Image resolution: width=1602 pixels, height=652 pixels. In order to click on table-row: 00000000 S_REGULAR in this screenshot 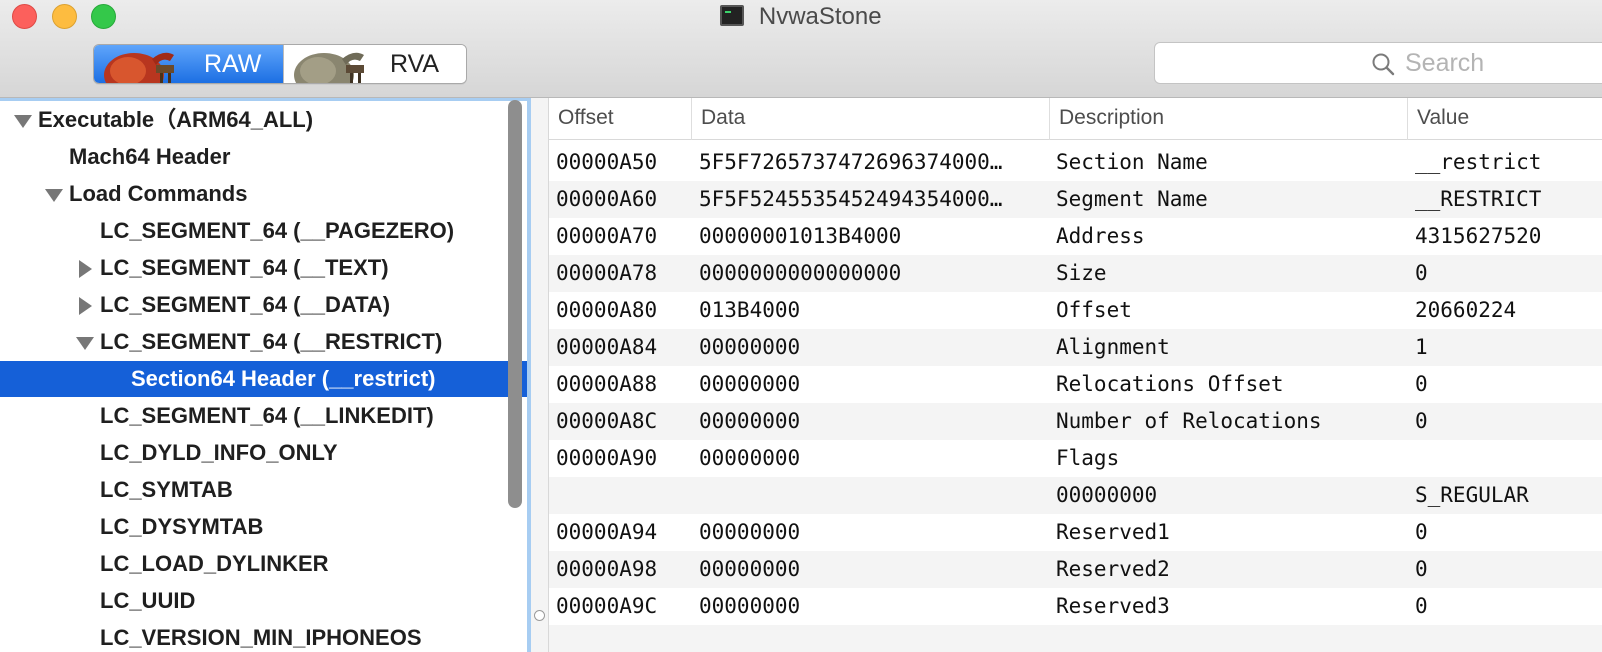, I will do `click(1075, 495)`.